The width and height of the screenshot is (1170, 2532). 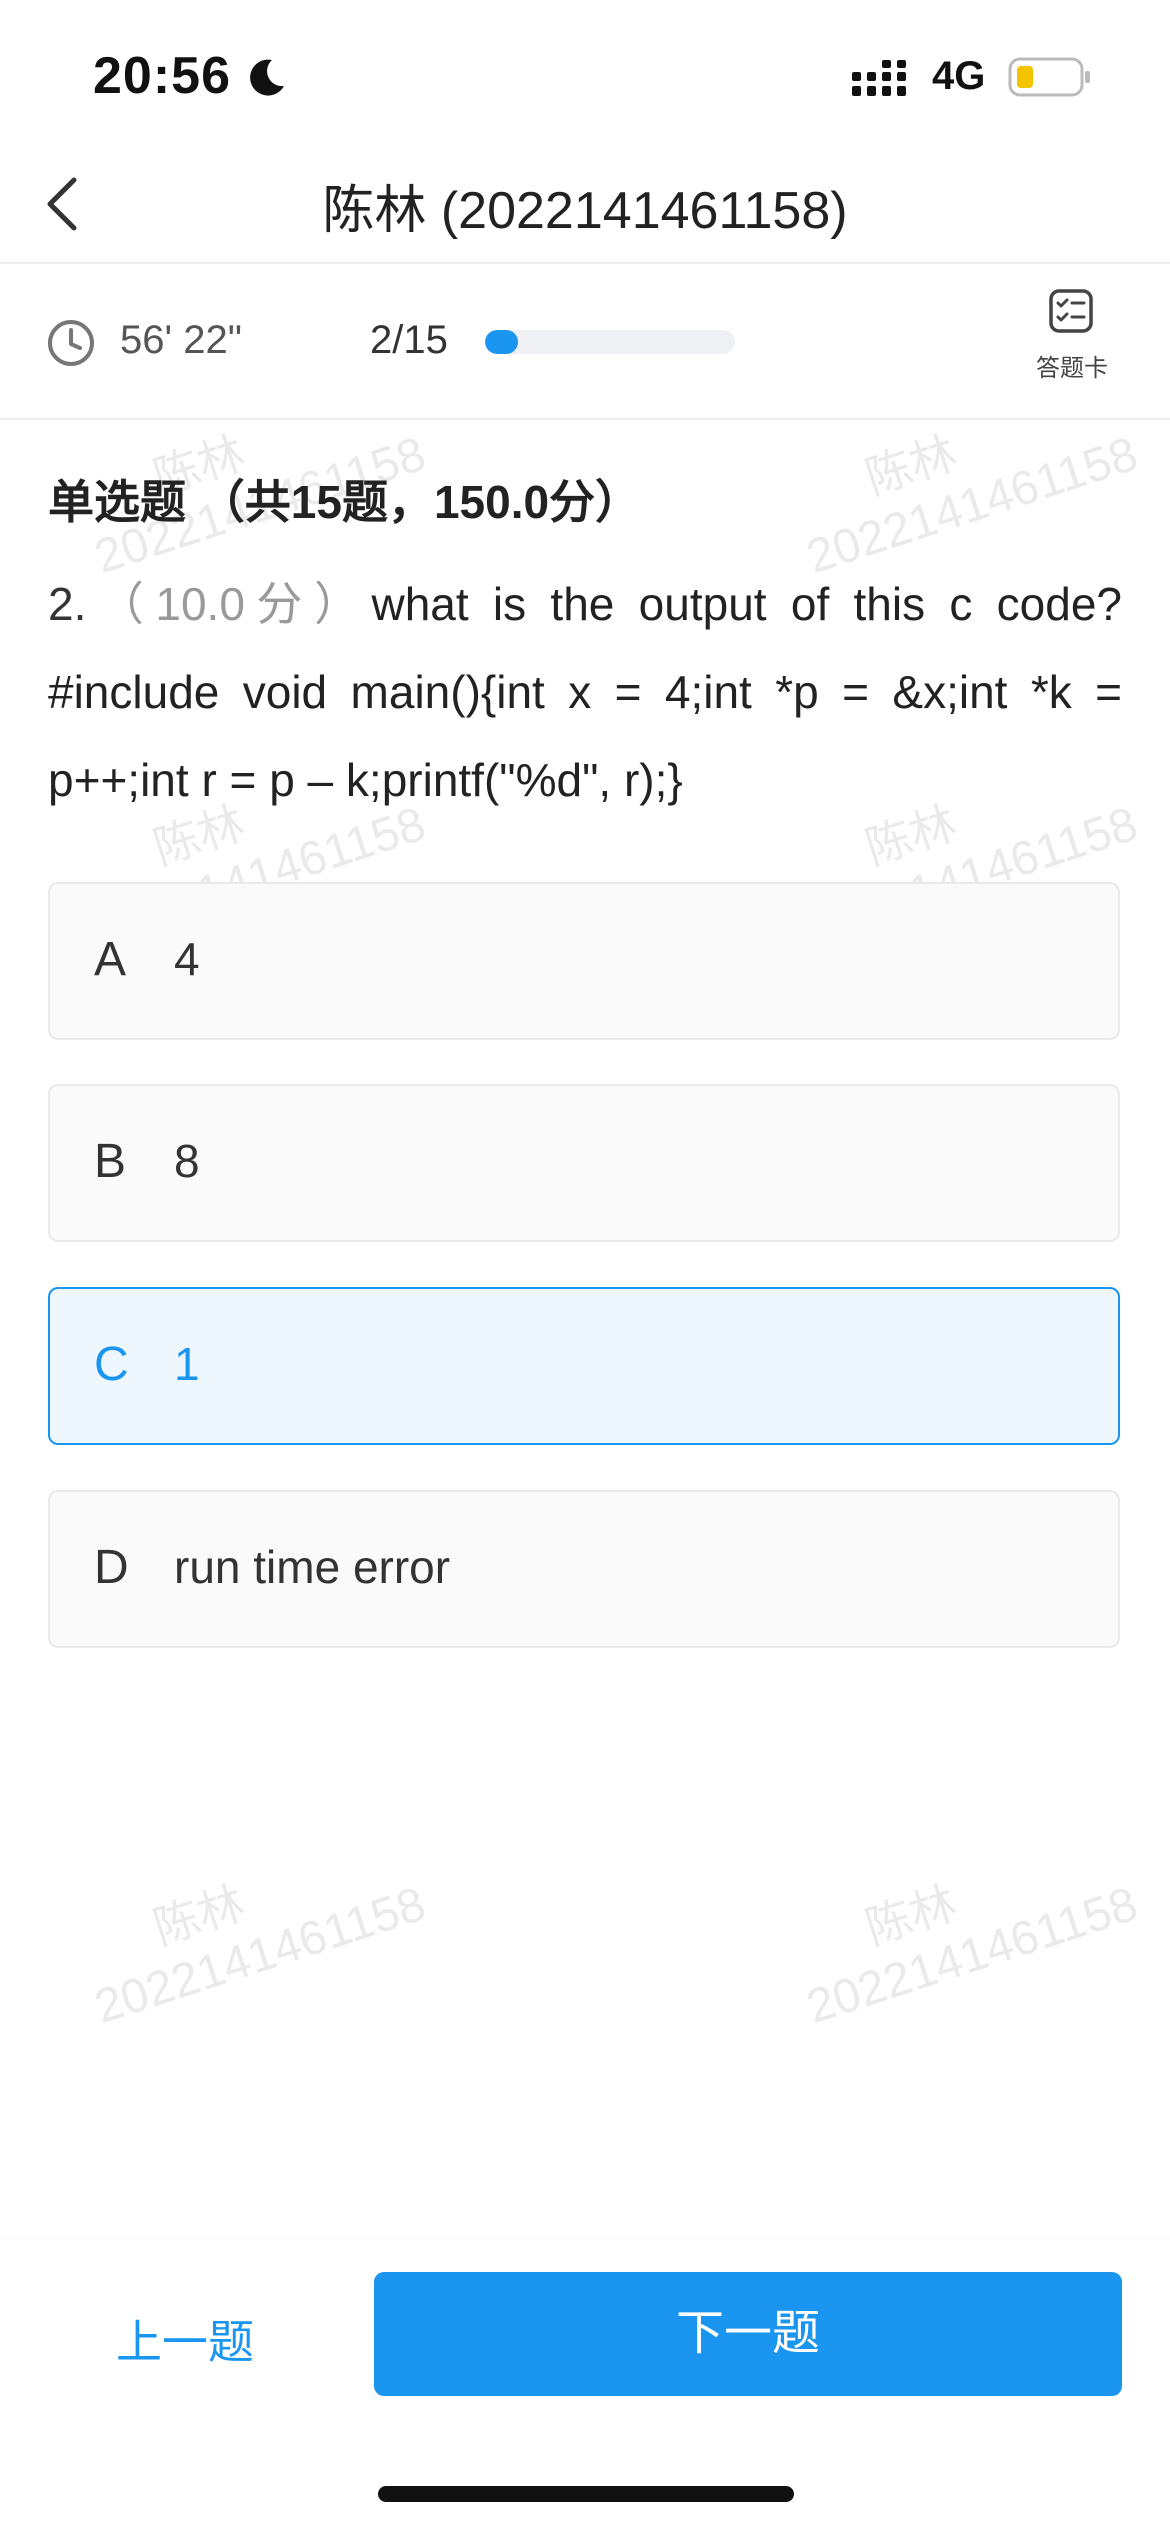 What do you see at coordinates (110, 959) in the screenshot?
I see `option-letter: A` at bounding box center [110, 959].